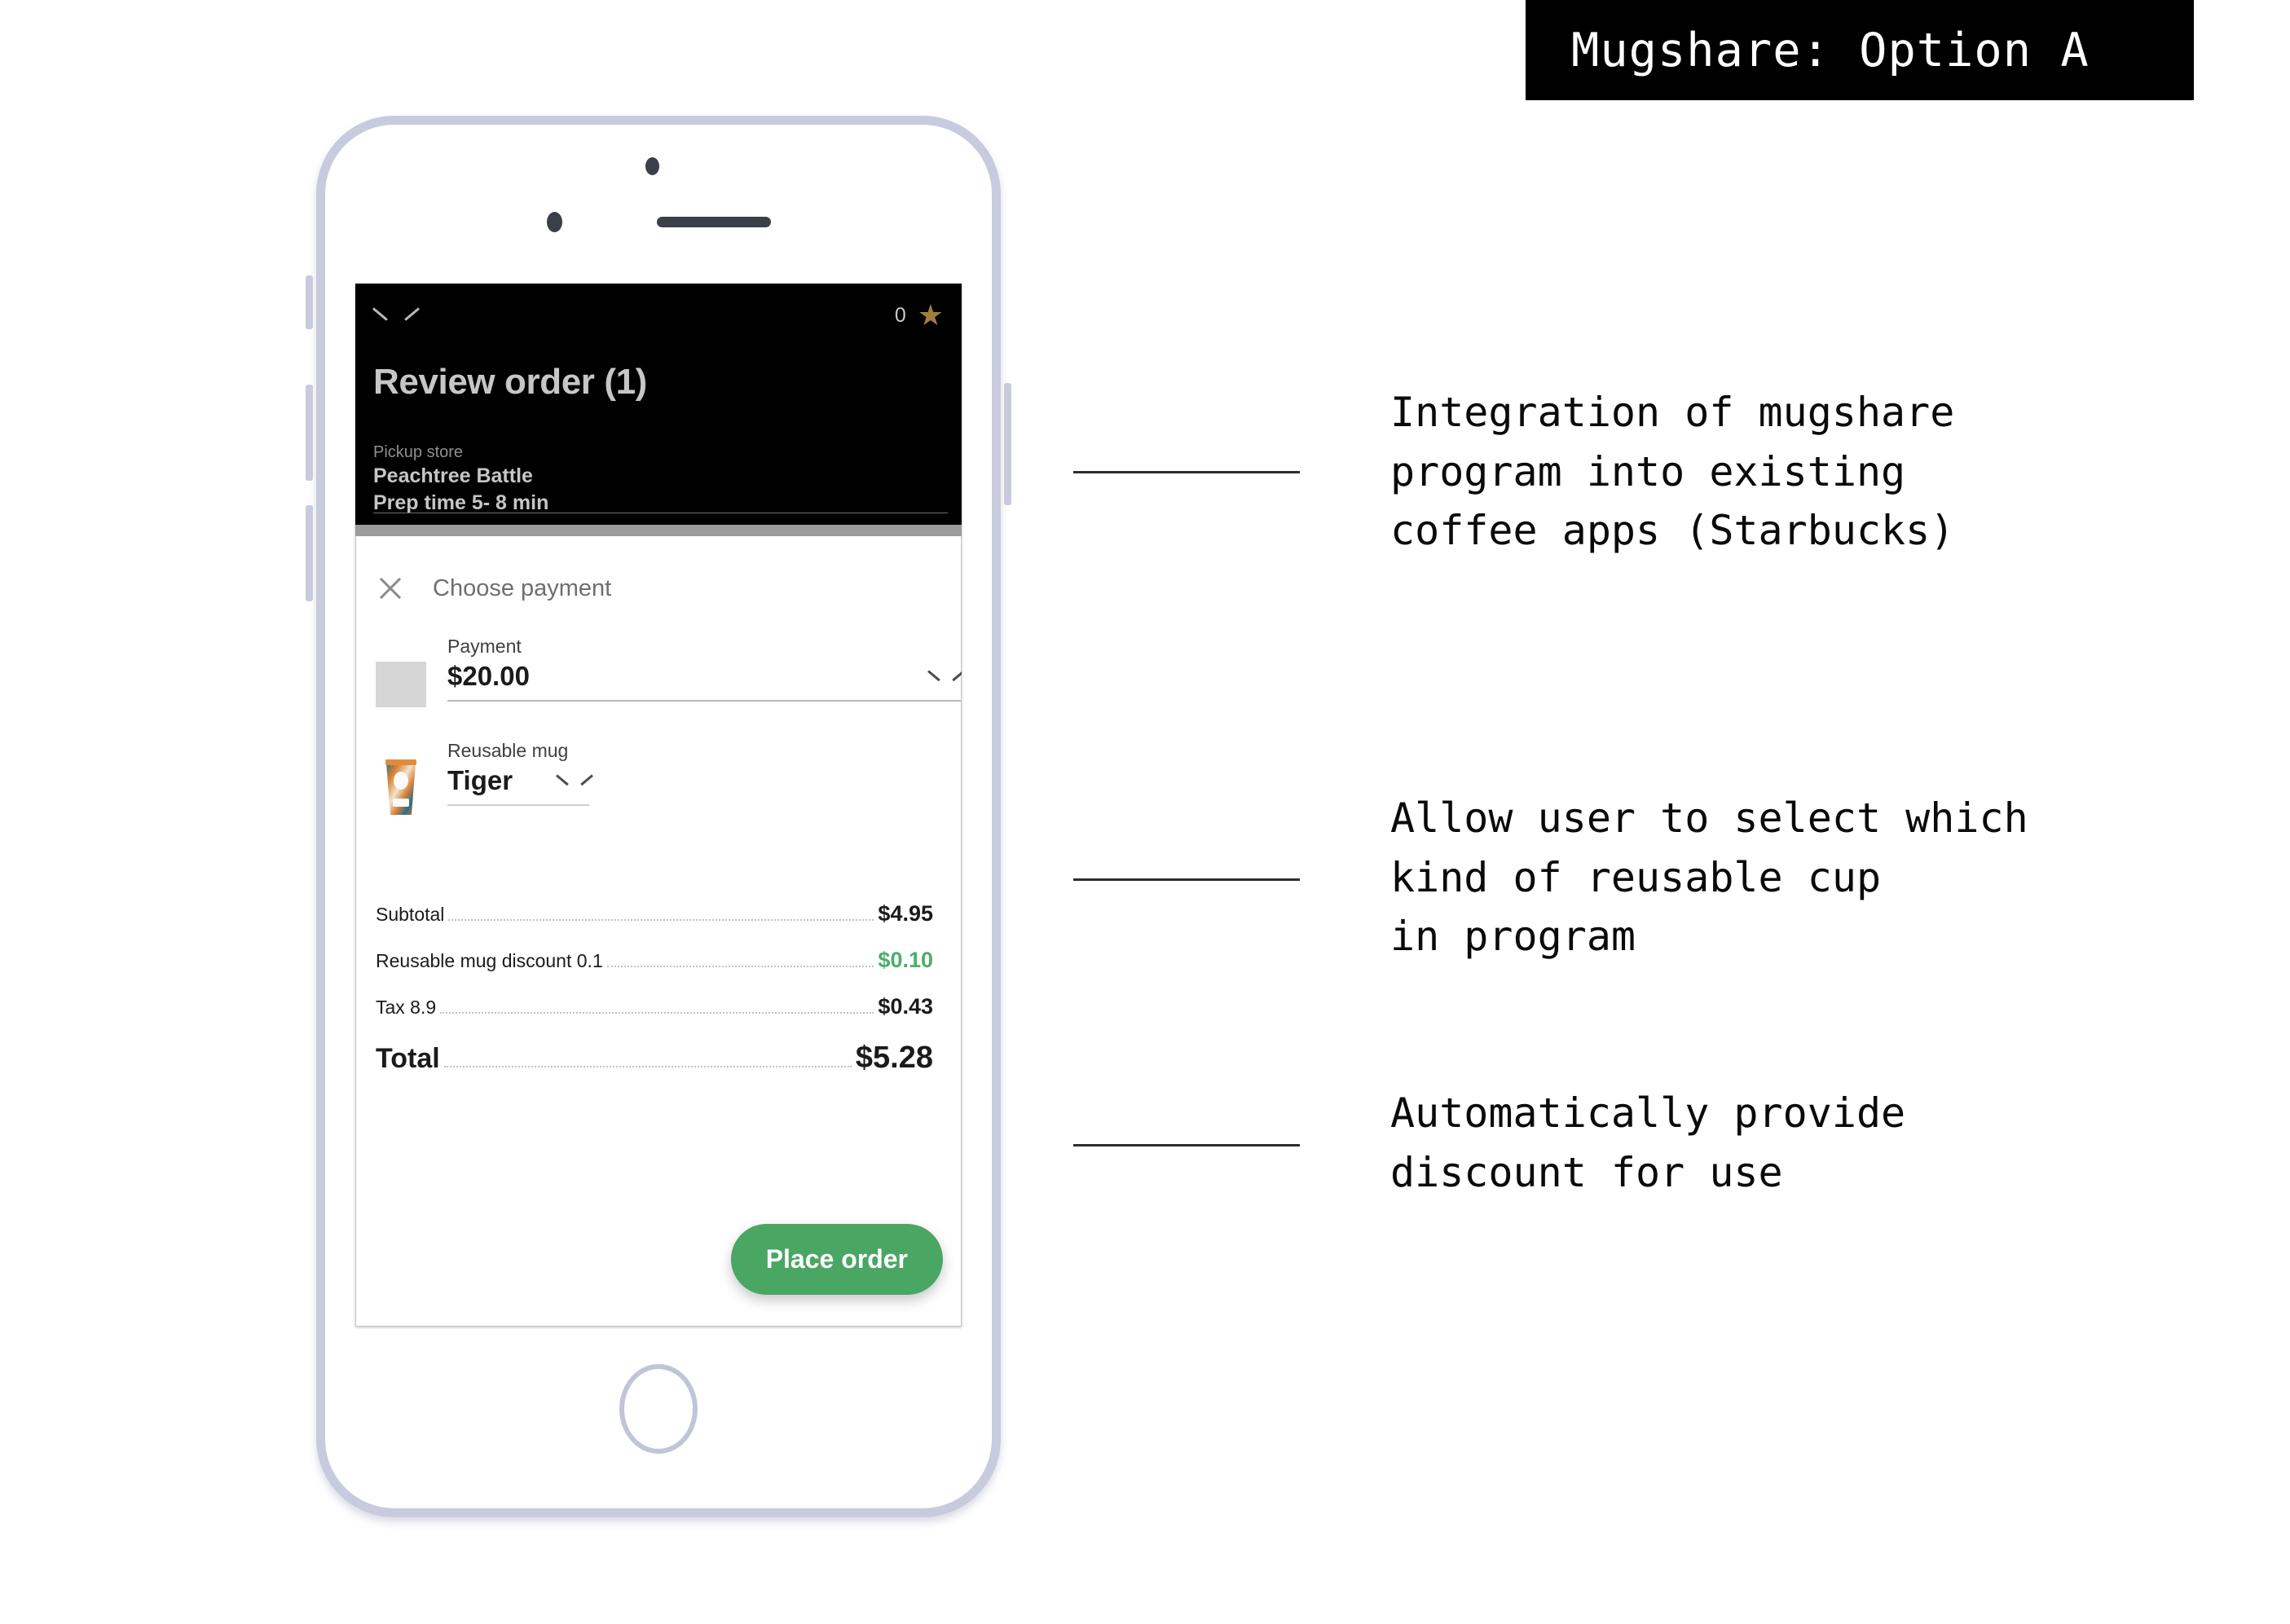 This screenshot has width=2290, height=1624. What do you see at coordinates (401, 684) in the screenshot?
I see `payment-method-thumbnail` at bounding box center [401, 684].